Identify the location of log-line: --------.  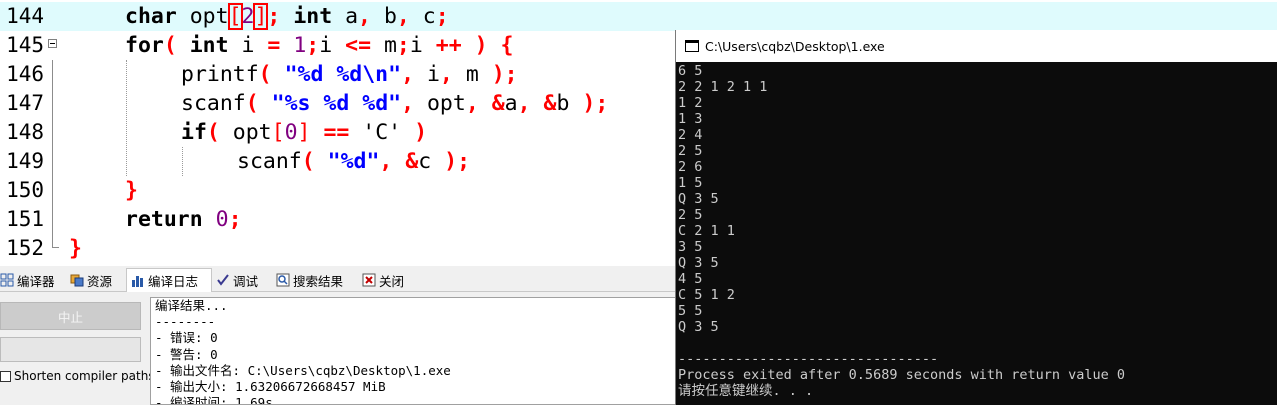
(185, 322).